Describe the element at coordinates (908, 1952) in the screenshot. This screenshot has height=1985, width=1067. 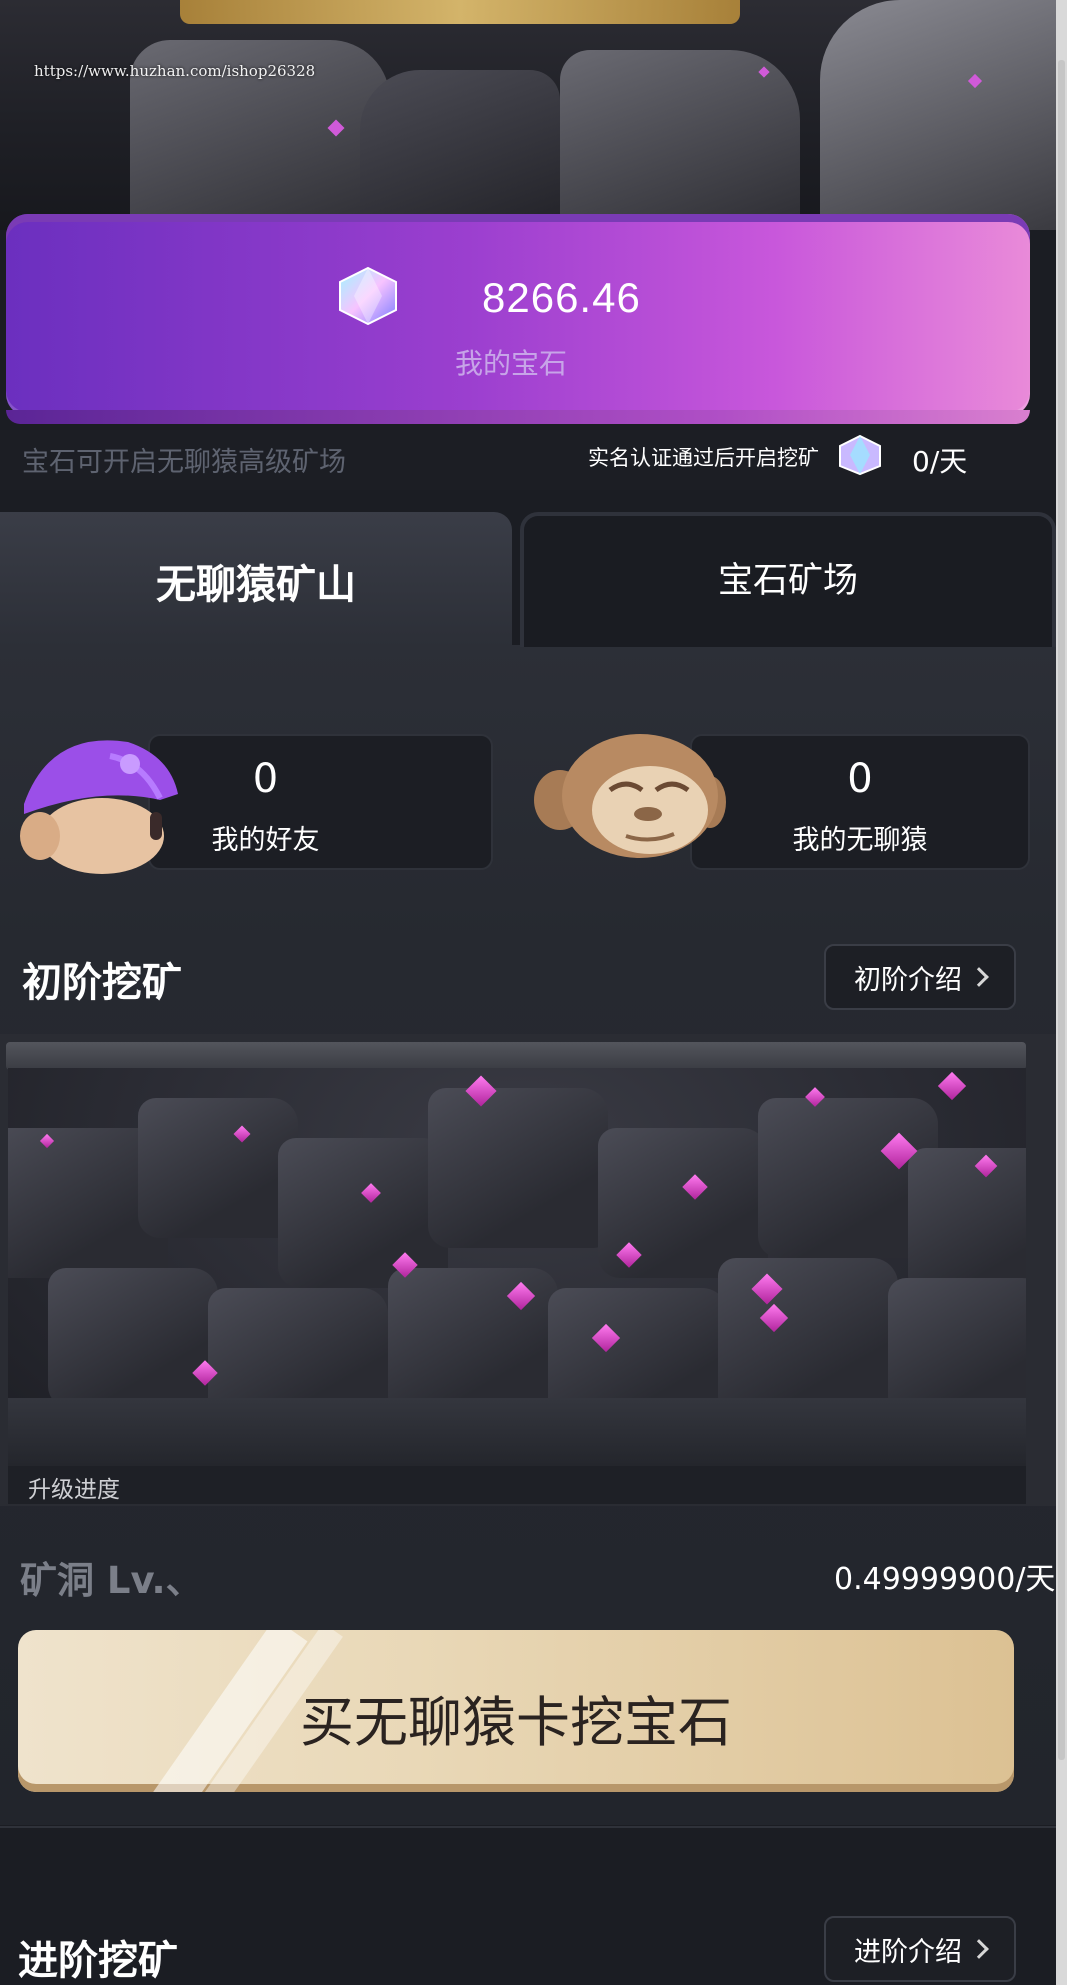
I see `advanced-intro-label: 进阶介绍` at that location.